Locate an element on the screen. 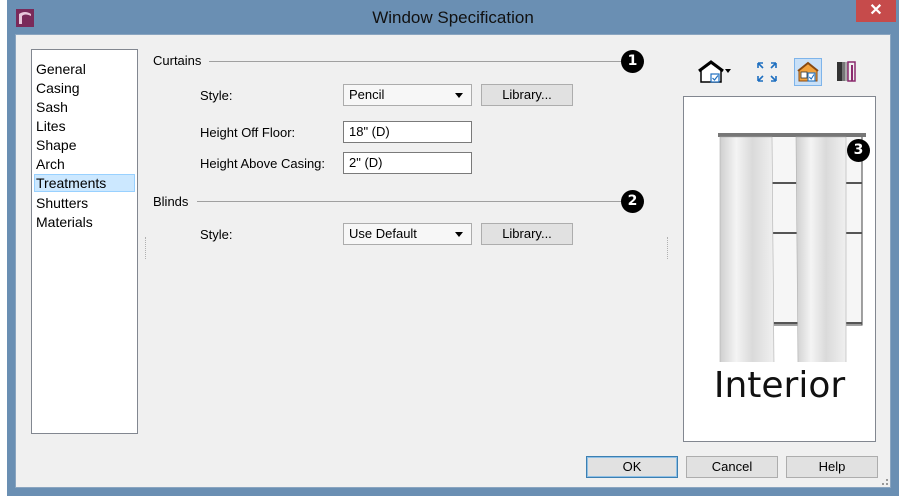 The height and width of the screenshot is (503, 906). ok-button: OK is located at coordinates (632, 467).